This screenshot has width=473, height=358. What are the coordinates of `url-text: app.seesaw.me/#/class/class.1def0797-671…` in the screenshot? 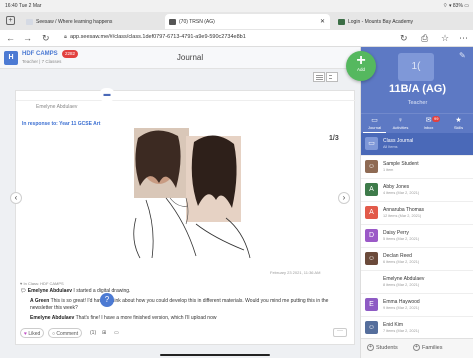 It's located at (157, 37).